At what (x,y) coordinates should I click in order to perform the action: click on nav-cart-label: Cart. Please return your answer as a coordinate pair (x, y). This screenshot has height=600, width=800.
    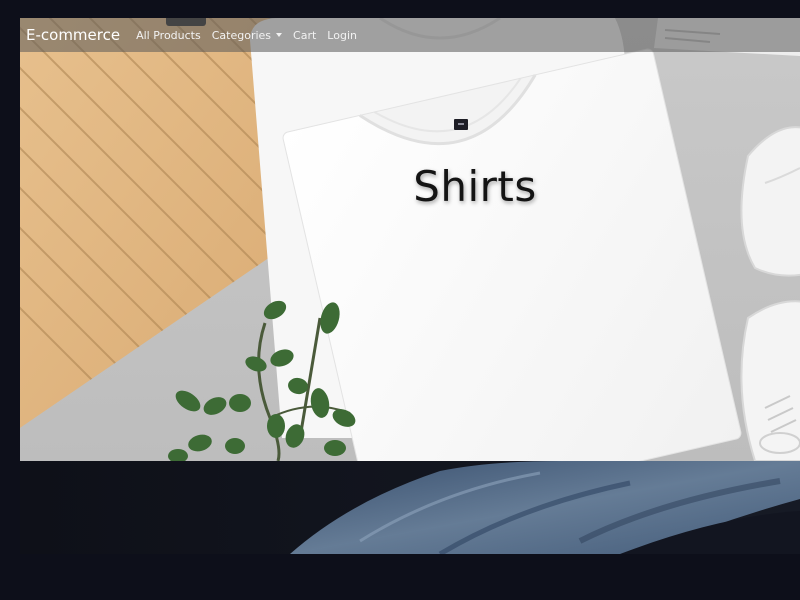
    Looking at the image, I should click on (305, 35).